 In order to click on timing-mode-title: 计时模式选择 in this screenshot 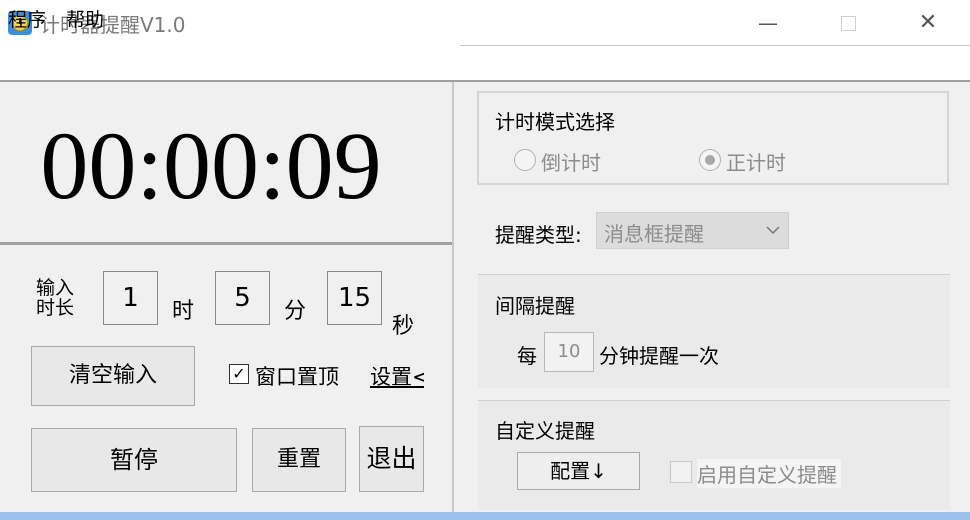, I will do `click(555, 122)`.